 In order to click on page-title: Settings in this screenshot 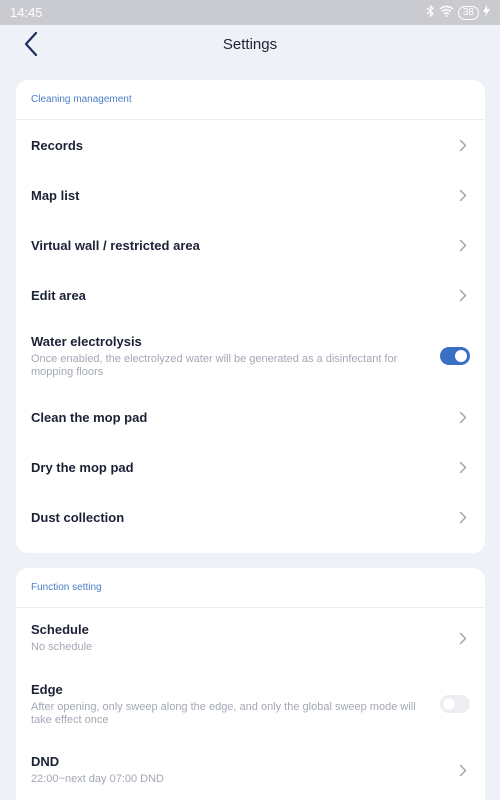, I will do `click(250, 44)`.